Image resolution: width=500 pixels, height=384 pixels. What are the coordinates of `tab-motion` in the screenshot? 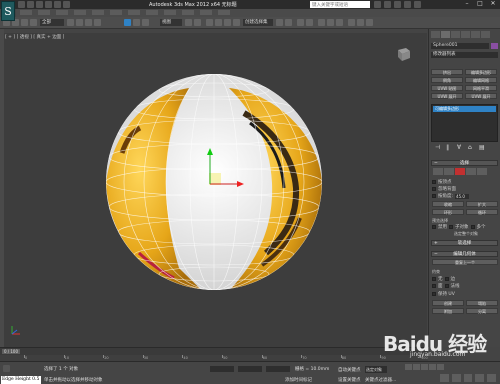 It's located at (465, 34).